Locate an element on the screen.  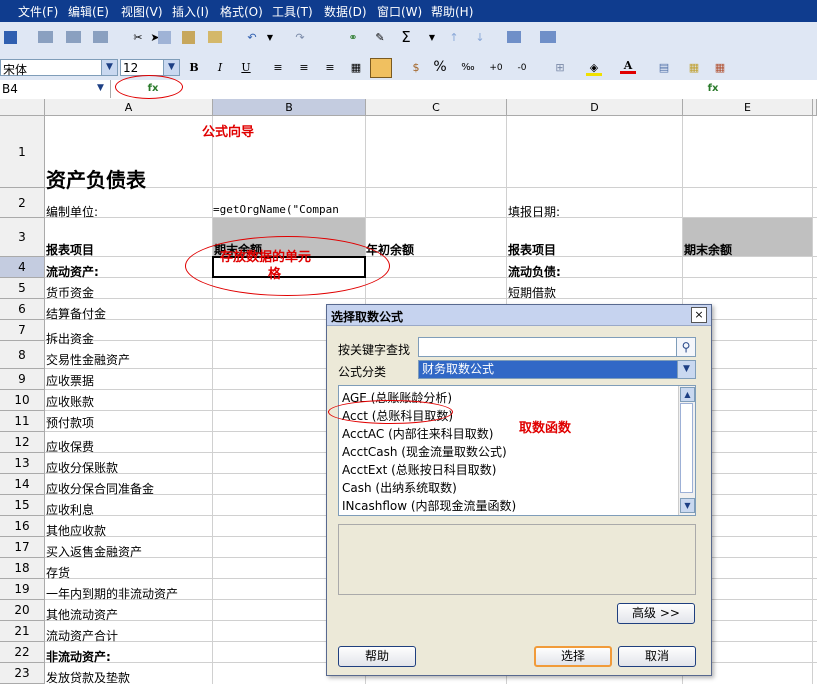
row-header: 10 is located at coordinates (22, 400).